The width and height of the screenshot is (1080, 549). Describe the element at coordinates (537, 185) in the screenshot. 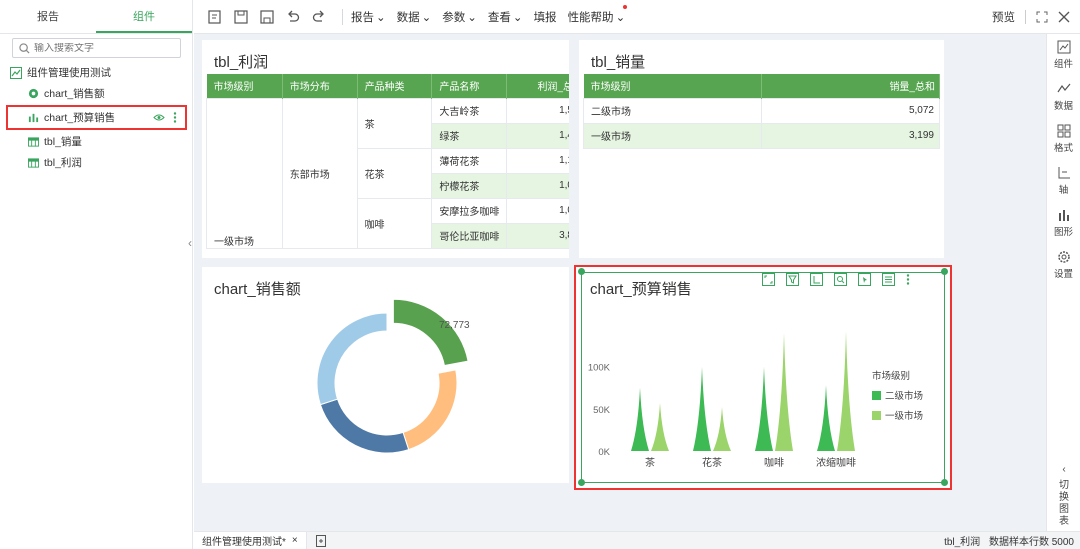

I see `table-cell-value: 1,0` at that location.